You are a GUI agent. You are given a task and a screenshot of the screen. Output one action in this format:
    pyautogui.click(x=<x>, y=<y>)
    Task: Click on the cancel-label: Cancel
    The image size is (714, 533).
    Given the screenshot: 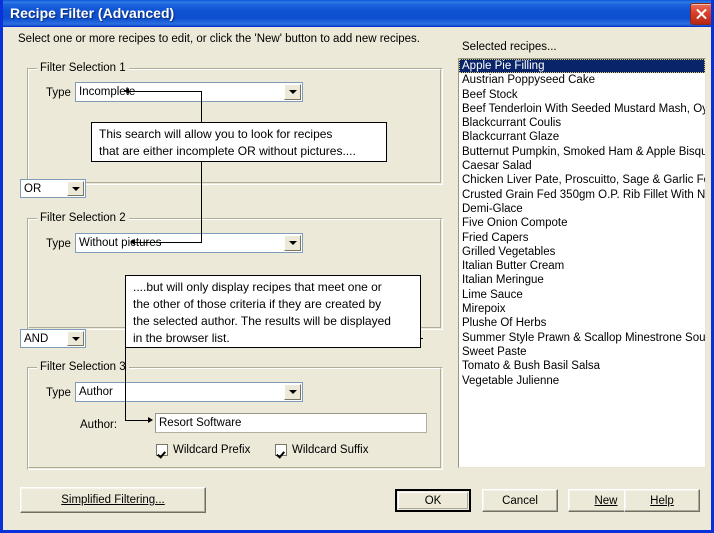 What is the action you would take?
    pyautogui.click(x=520, y=500)
    